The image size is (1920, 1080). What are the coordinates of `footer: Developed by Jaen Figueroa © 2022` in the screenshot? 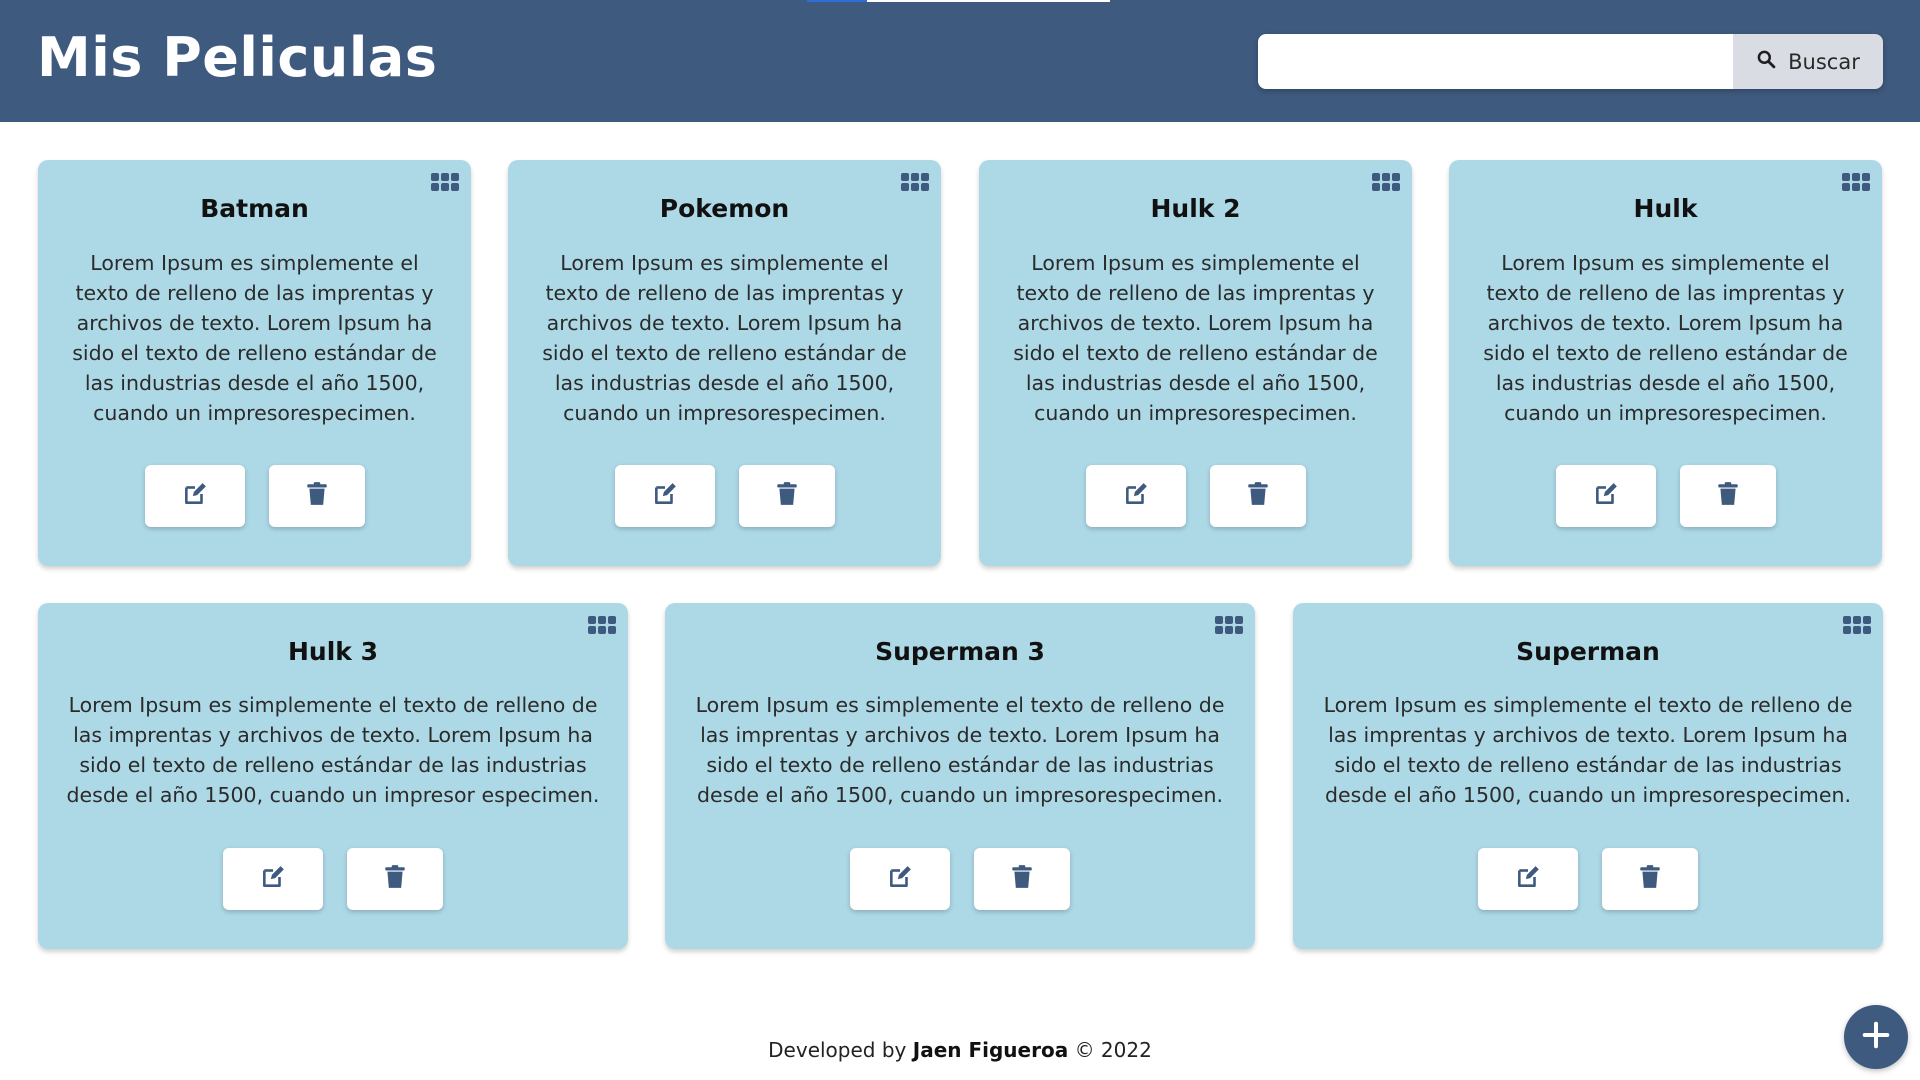 It's located at (960, 1050).